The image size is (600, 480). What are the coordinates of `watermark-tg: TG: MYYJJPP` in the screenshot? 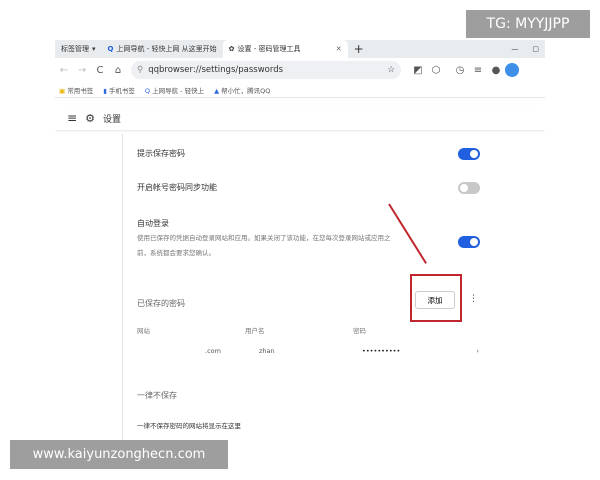 It's located at (528, 24).